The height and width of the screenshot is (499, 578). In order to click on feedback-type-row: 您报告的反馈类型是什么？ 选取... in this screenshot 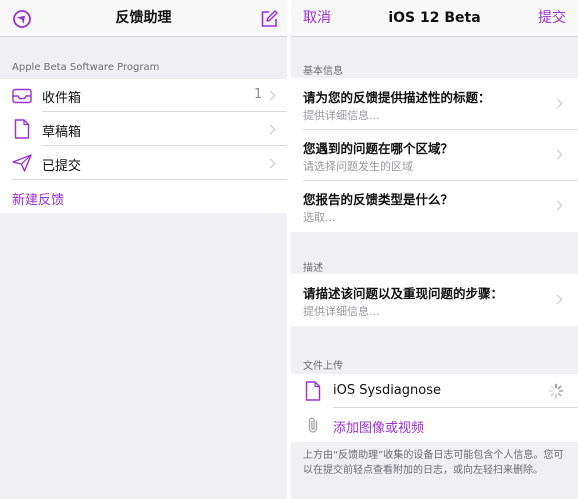, I will do `click(434, 206)`.